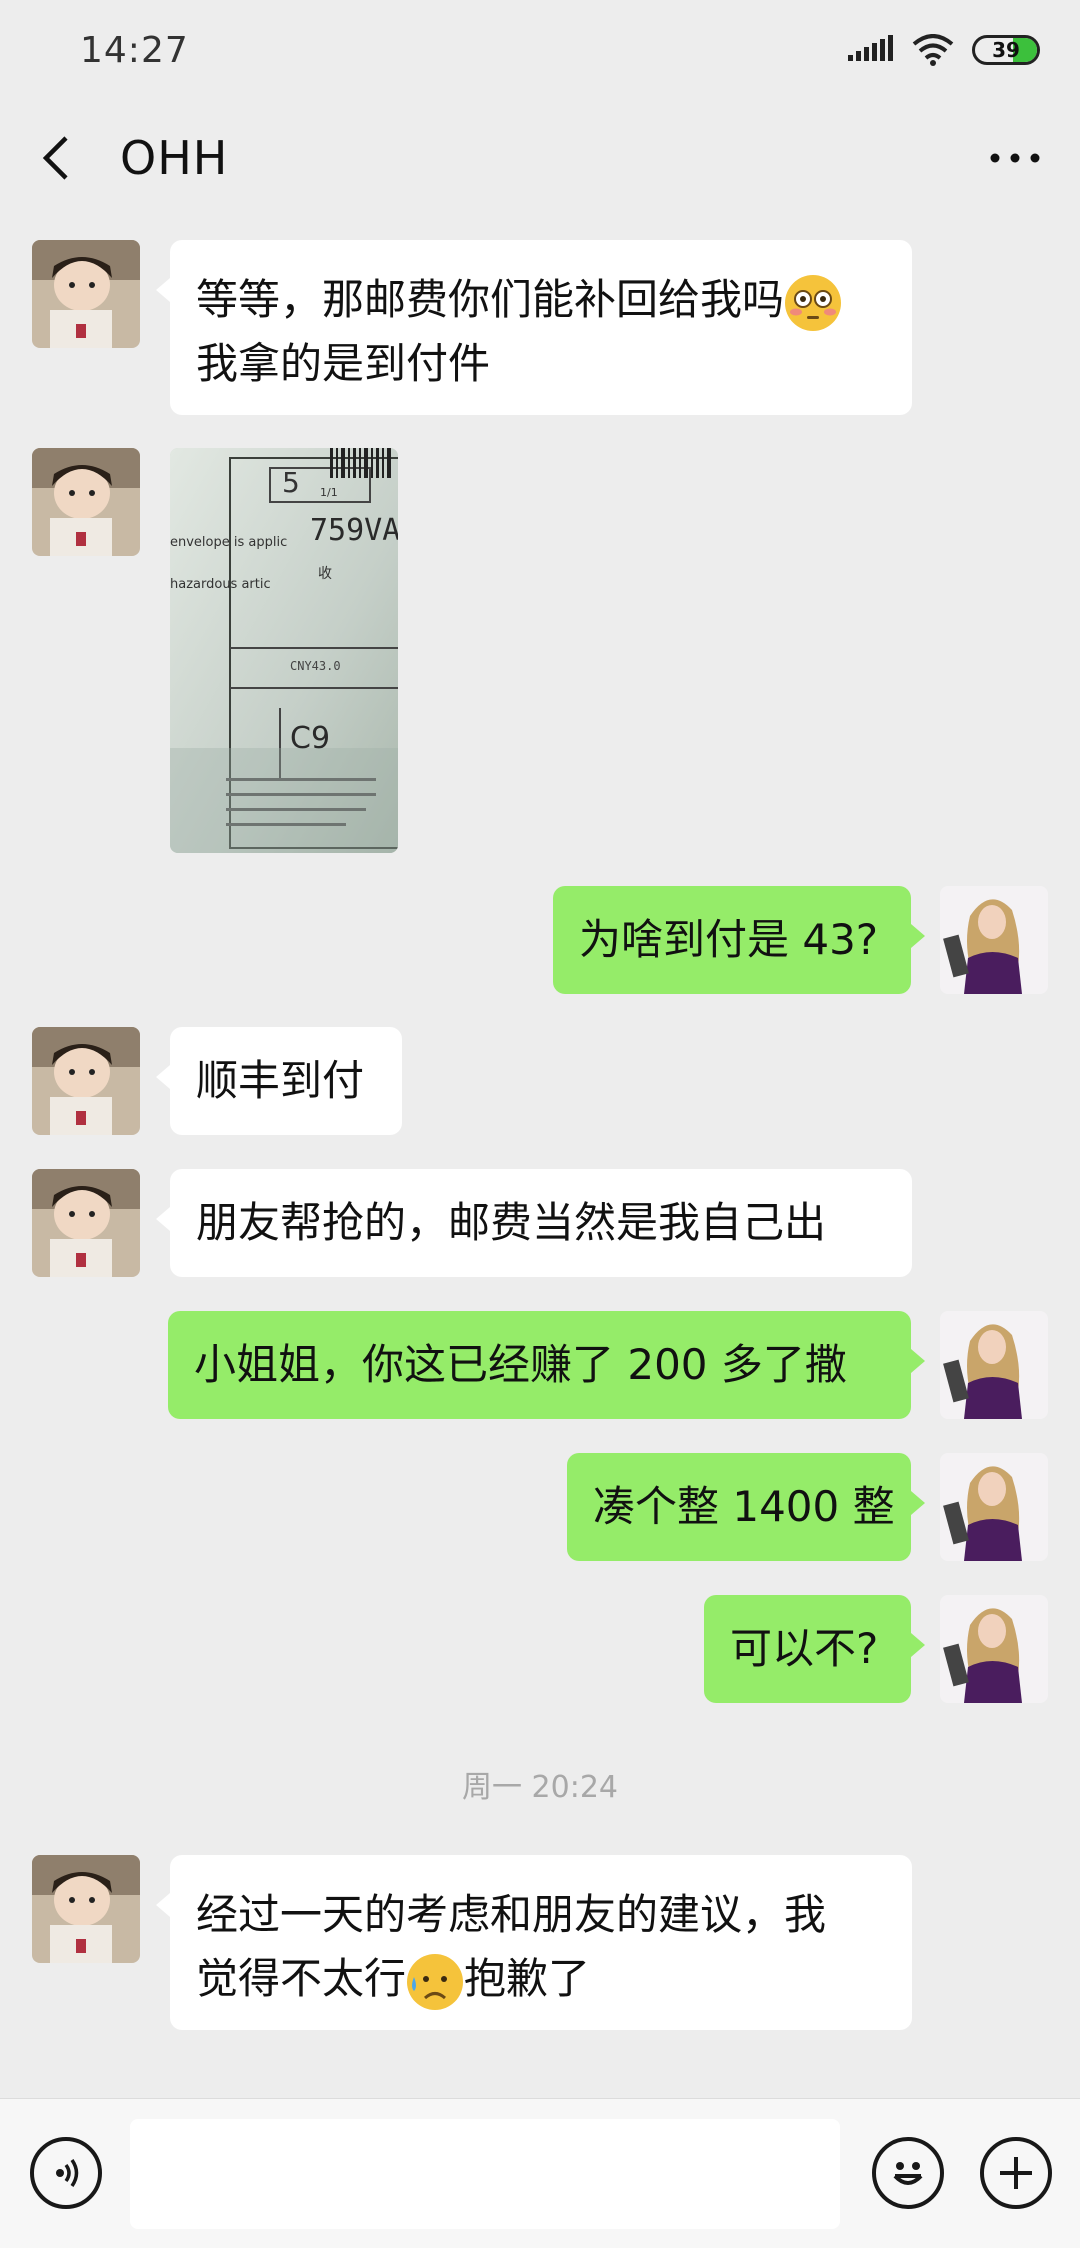 Image resolution: width=1080 pixels, height=2248 pixels. Describe the element at coordinates (804, 1648) in the screenshot. I see `message-text: 可以不?` at that location.